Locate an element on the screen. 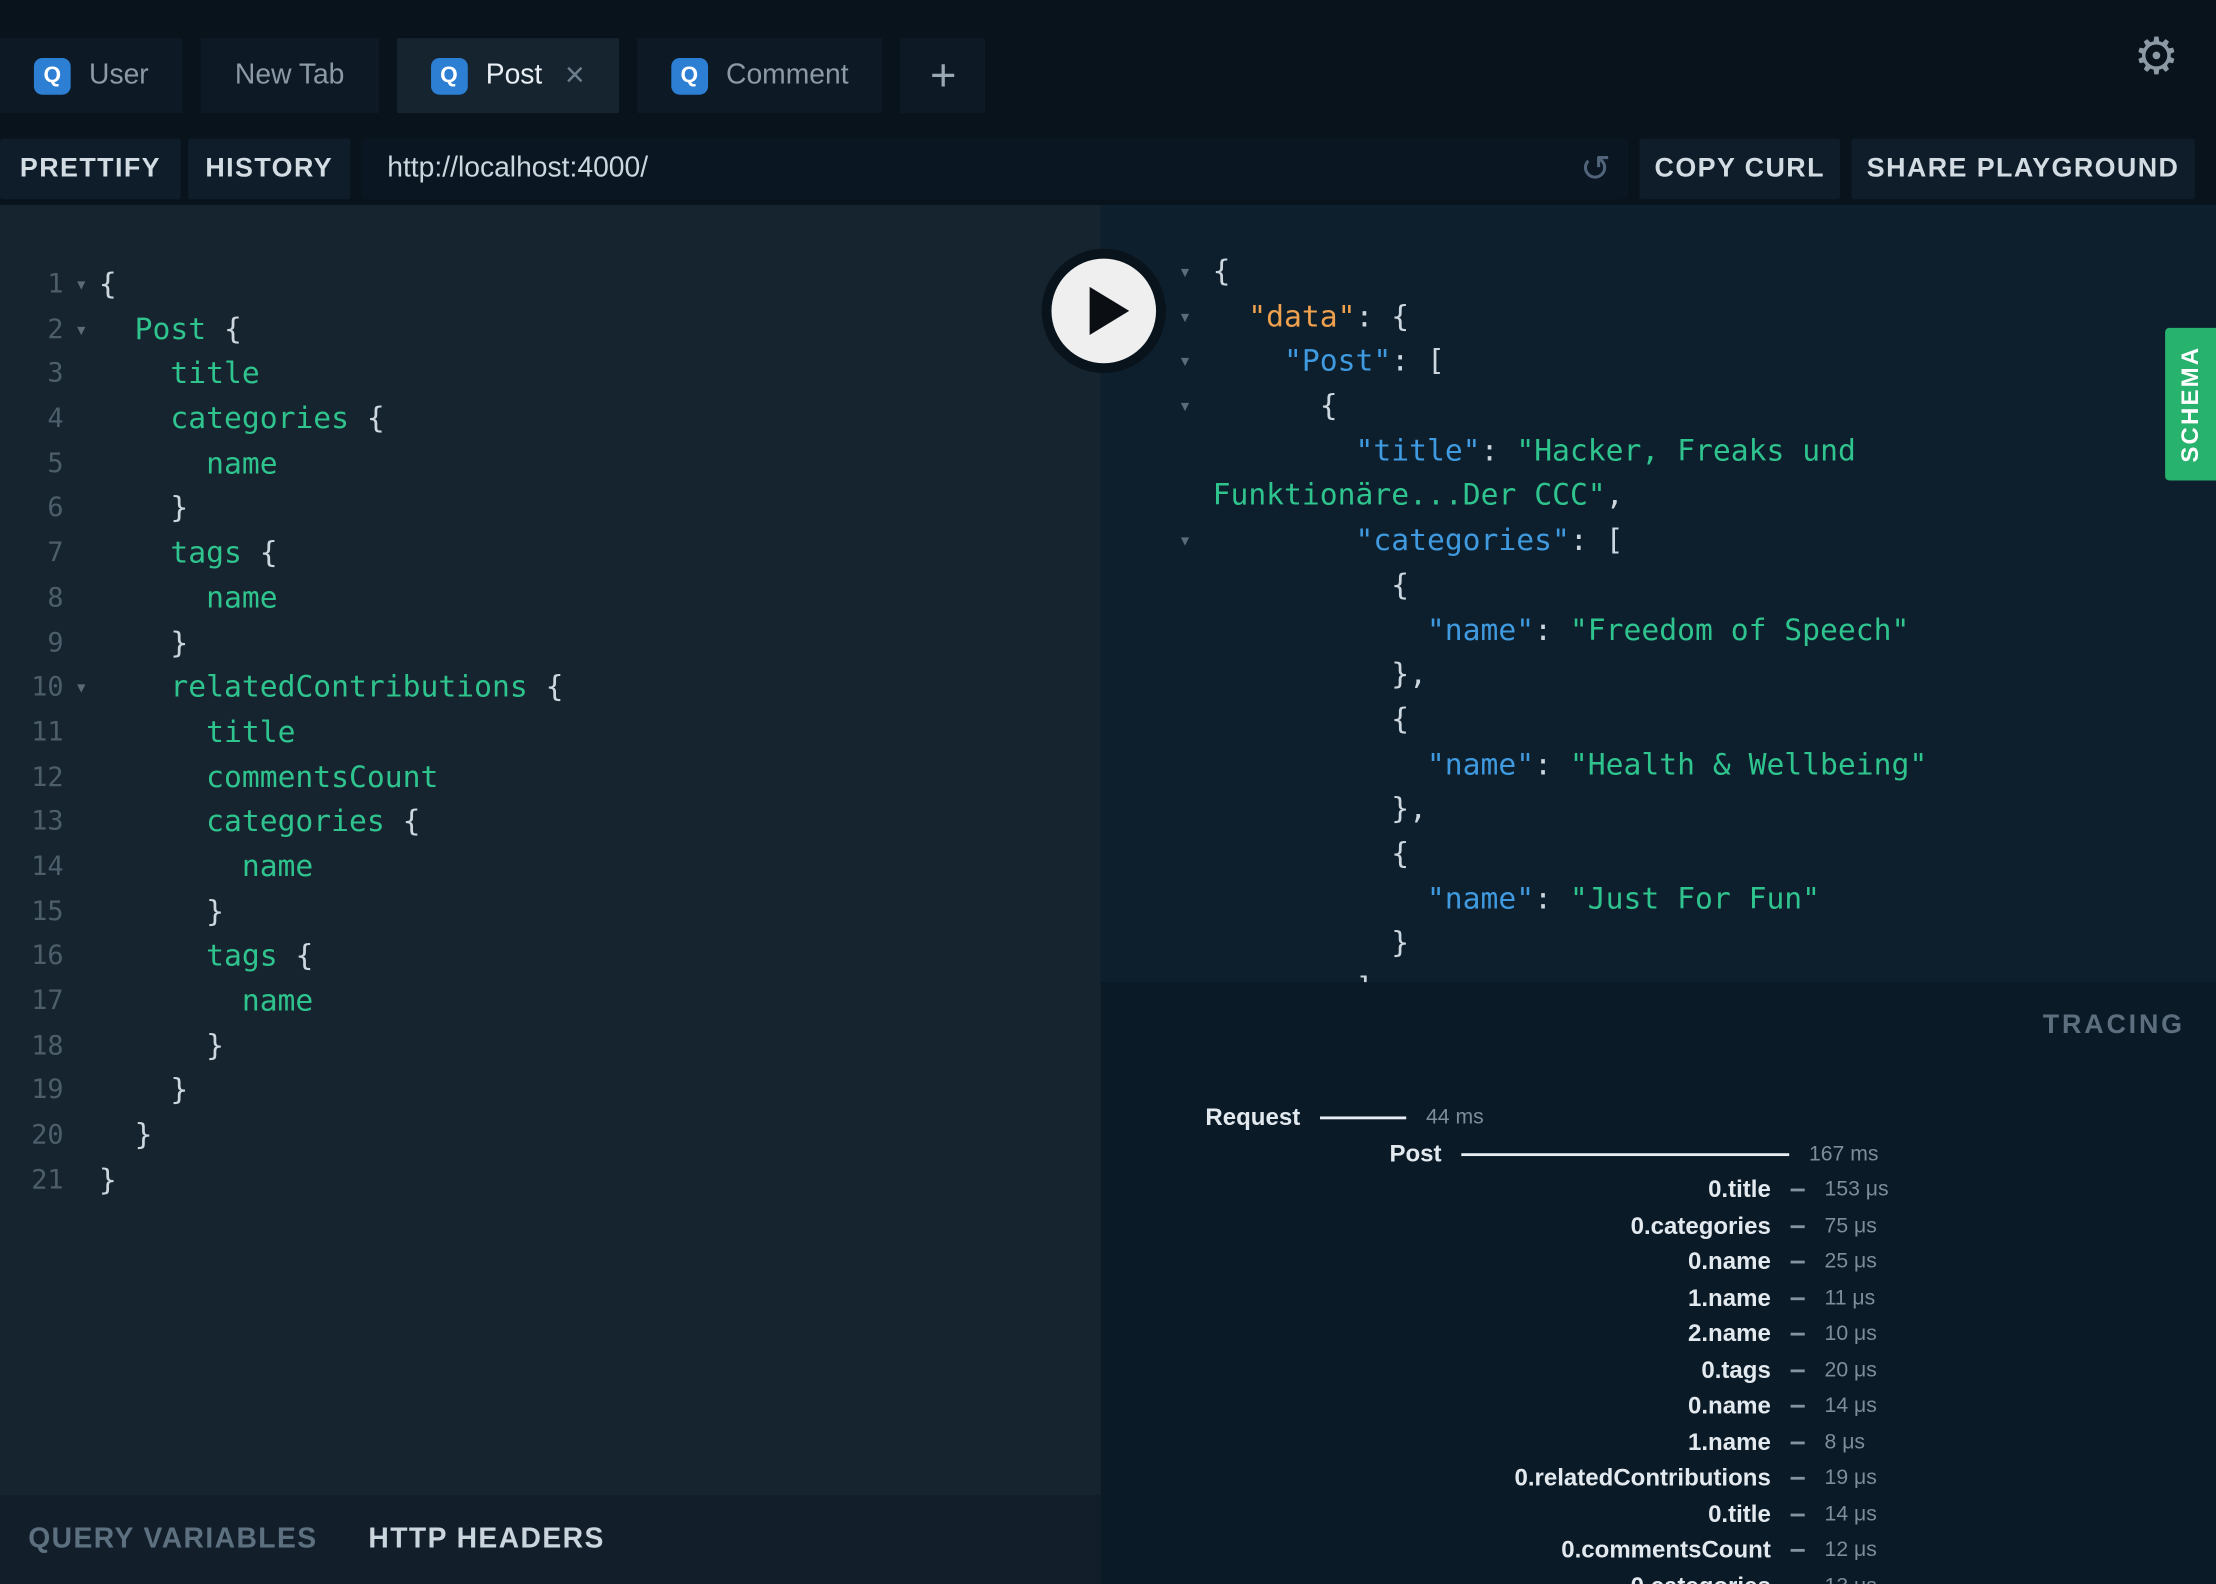 The image size is (2216, 1584). endpoint-url-input is located at coordinates (962, 169).